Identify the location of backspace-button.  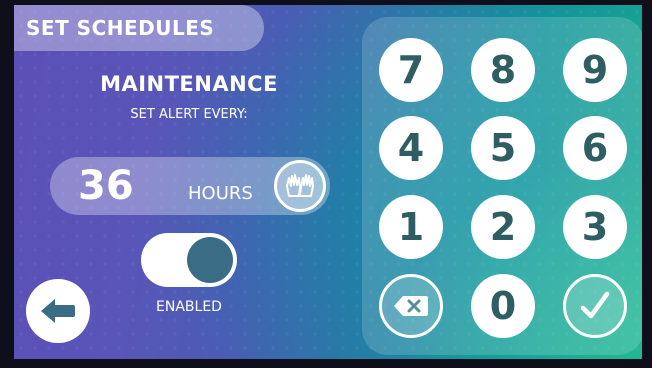
(411, 306).